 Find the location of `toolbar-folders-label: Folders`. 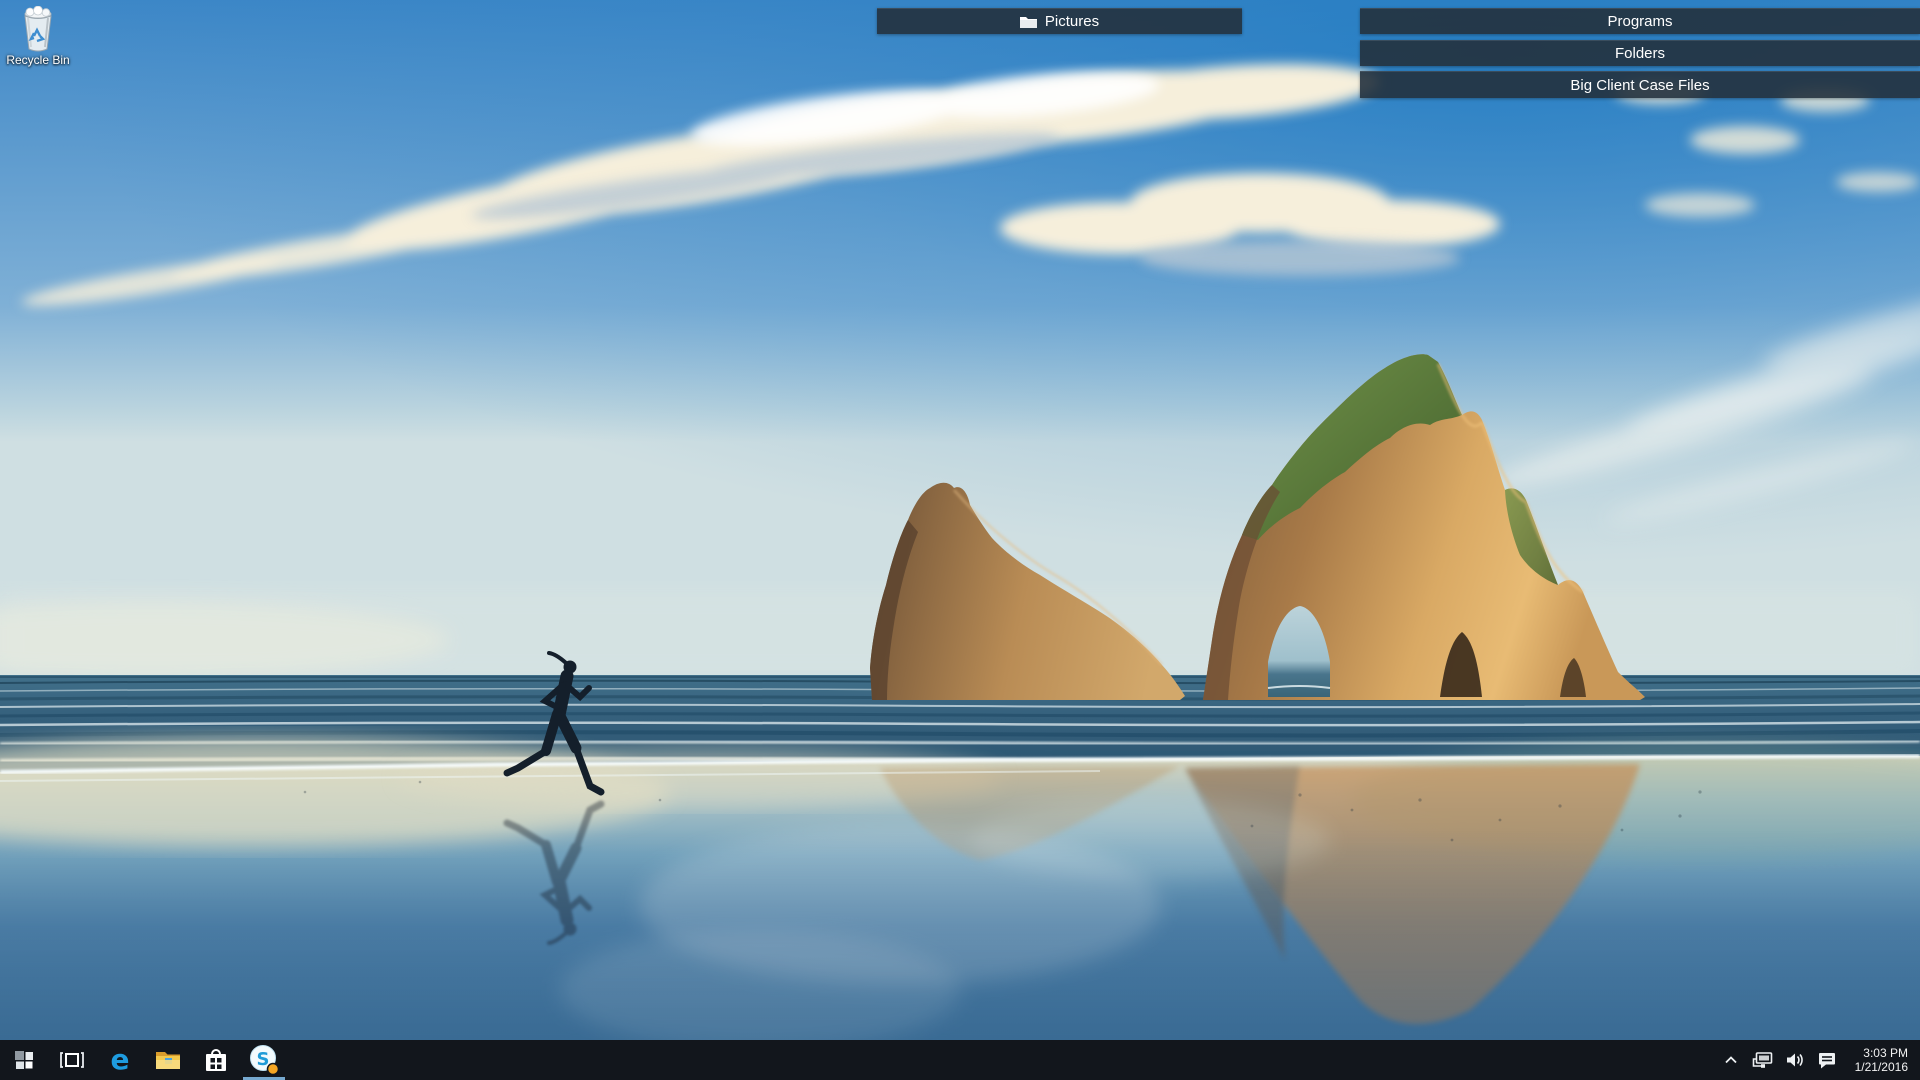

toolbar-folders-label: Folders is located at coordinates (1640, 53).